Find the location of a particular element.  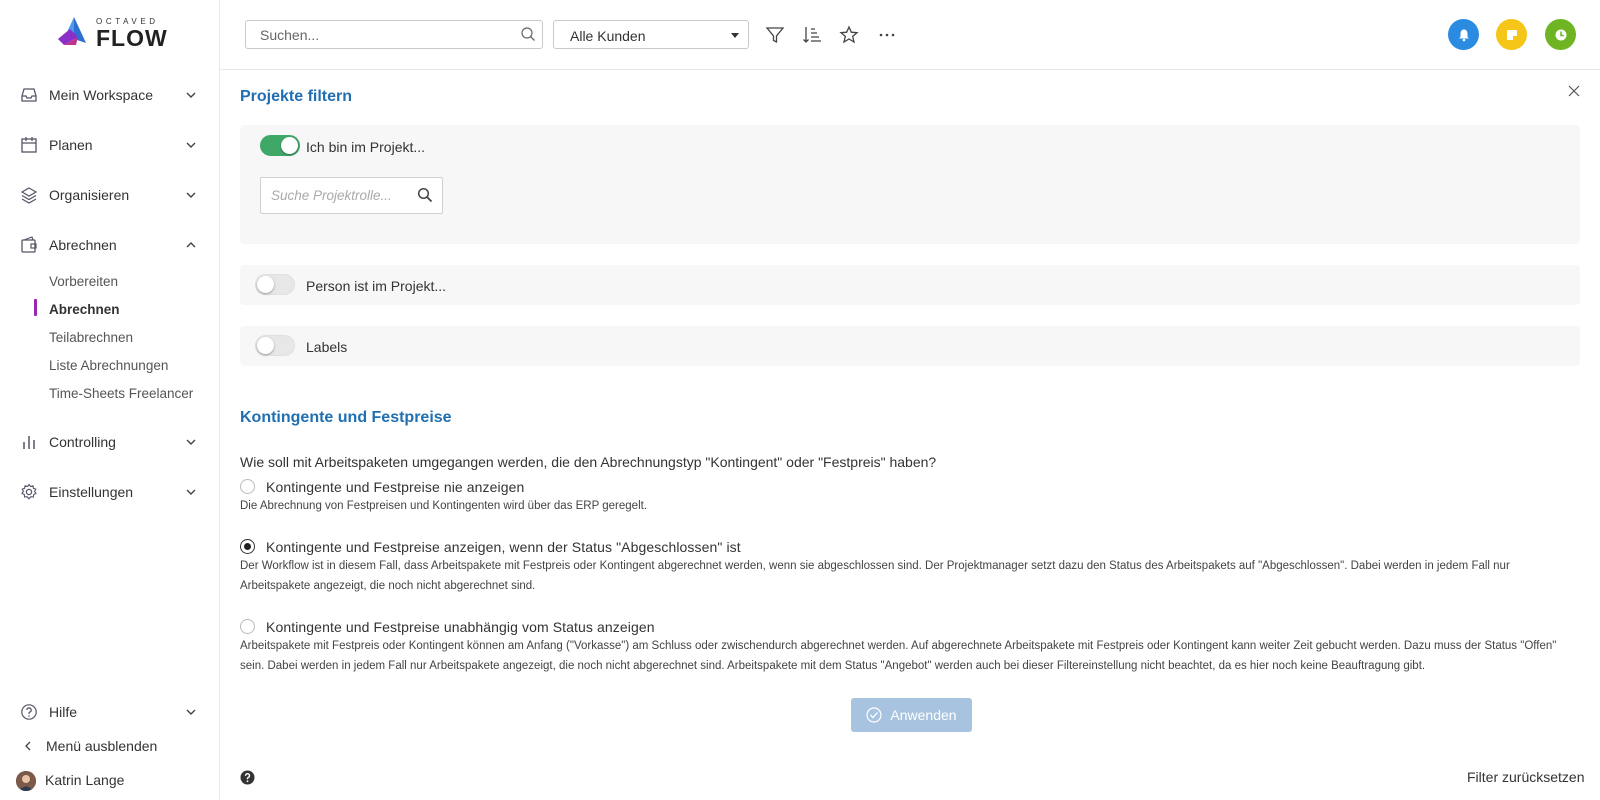

avatar-image is located at coordinates (26, 781).